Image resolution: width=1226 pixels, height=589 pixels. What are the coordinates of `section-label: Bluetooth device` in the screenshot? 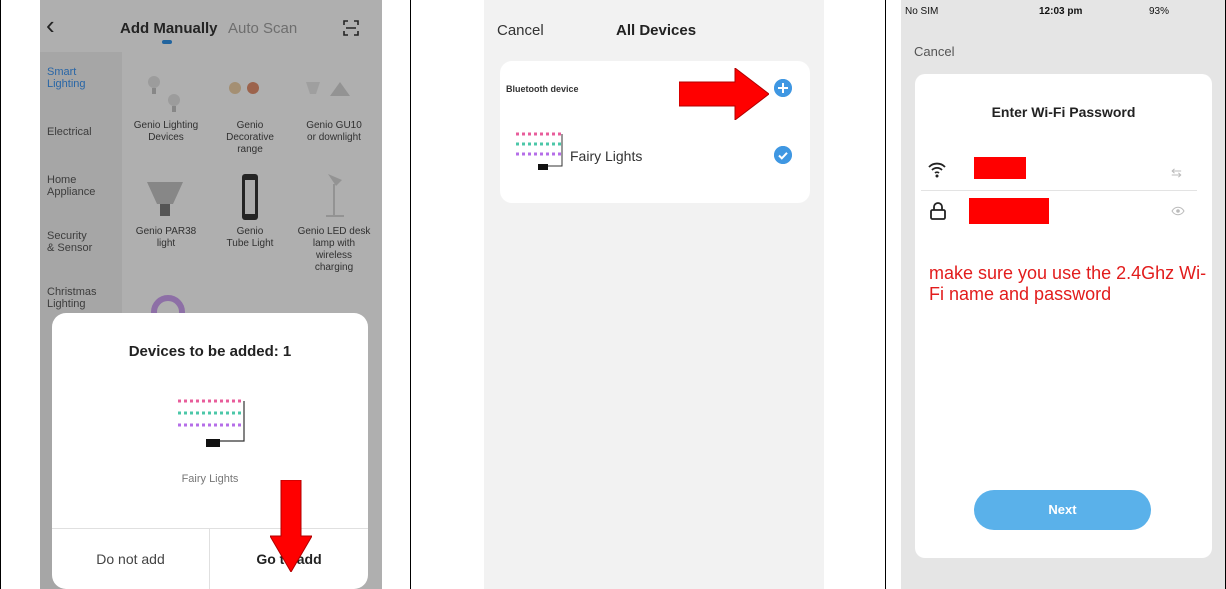 It's located at (542, 89).